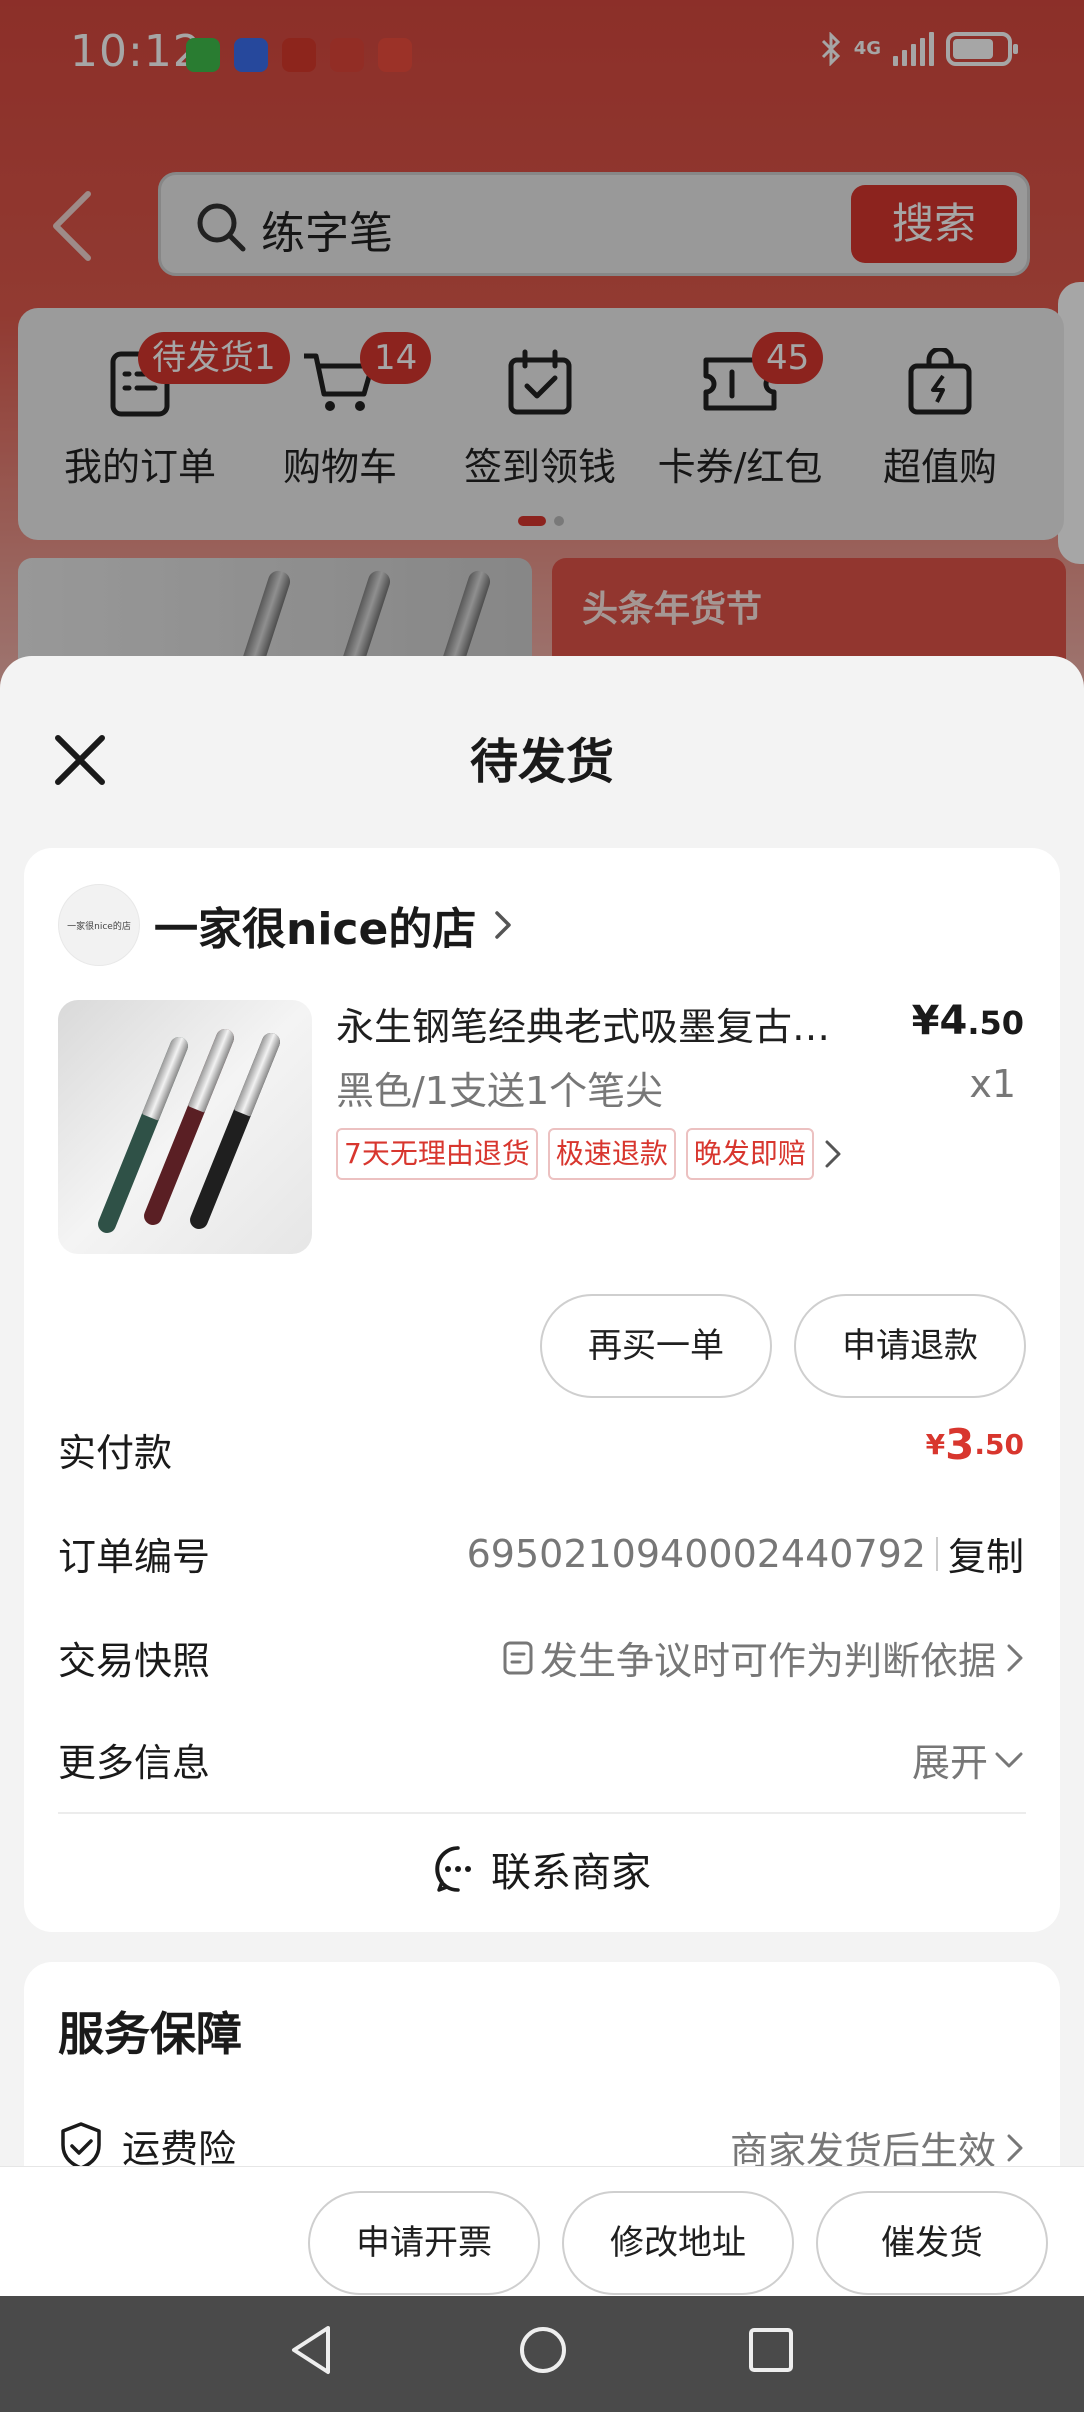 This screenshot has height=2412, width=1084. I want to click on service-title: 服务保障, so click(150, 2034).